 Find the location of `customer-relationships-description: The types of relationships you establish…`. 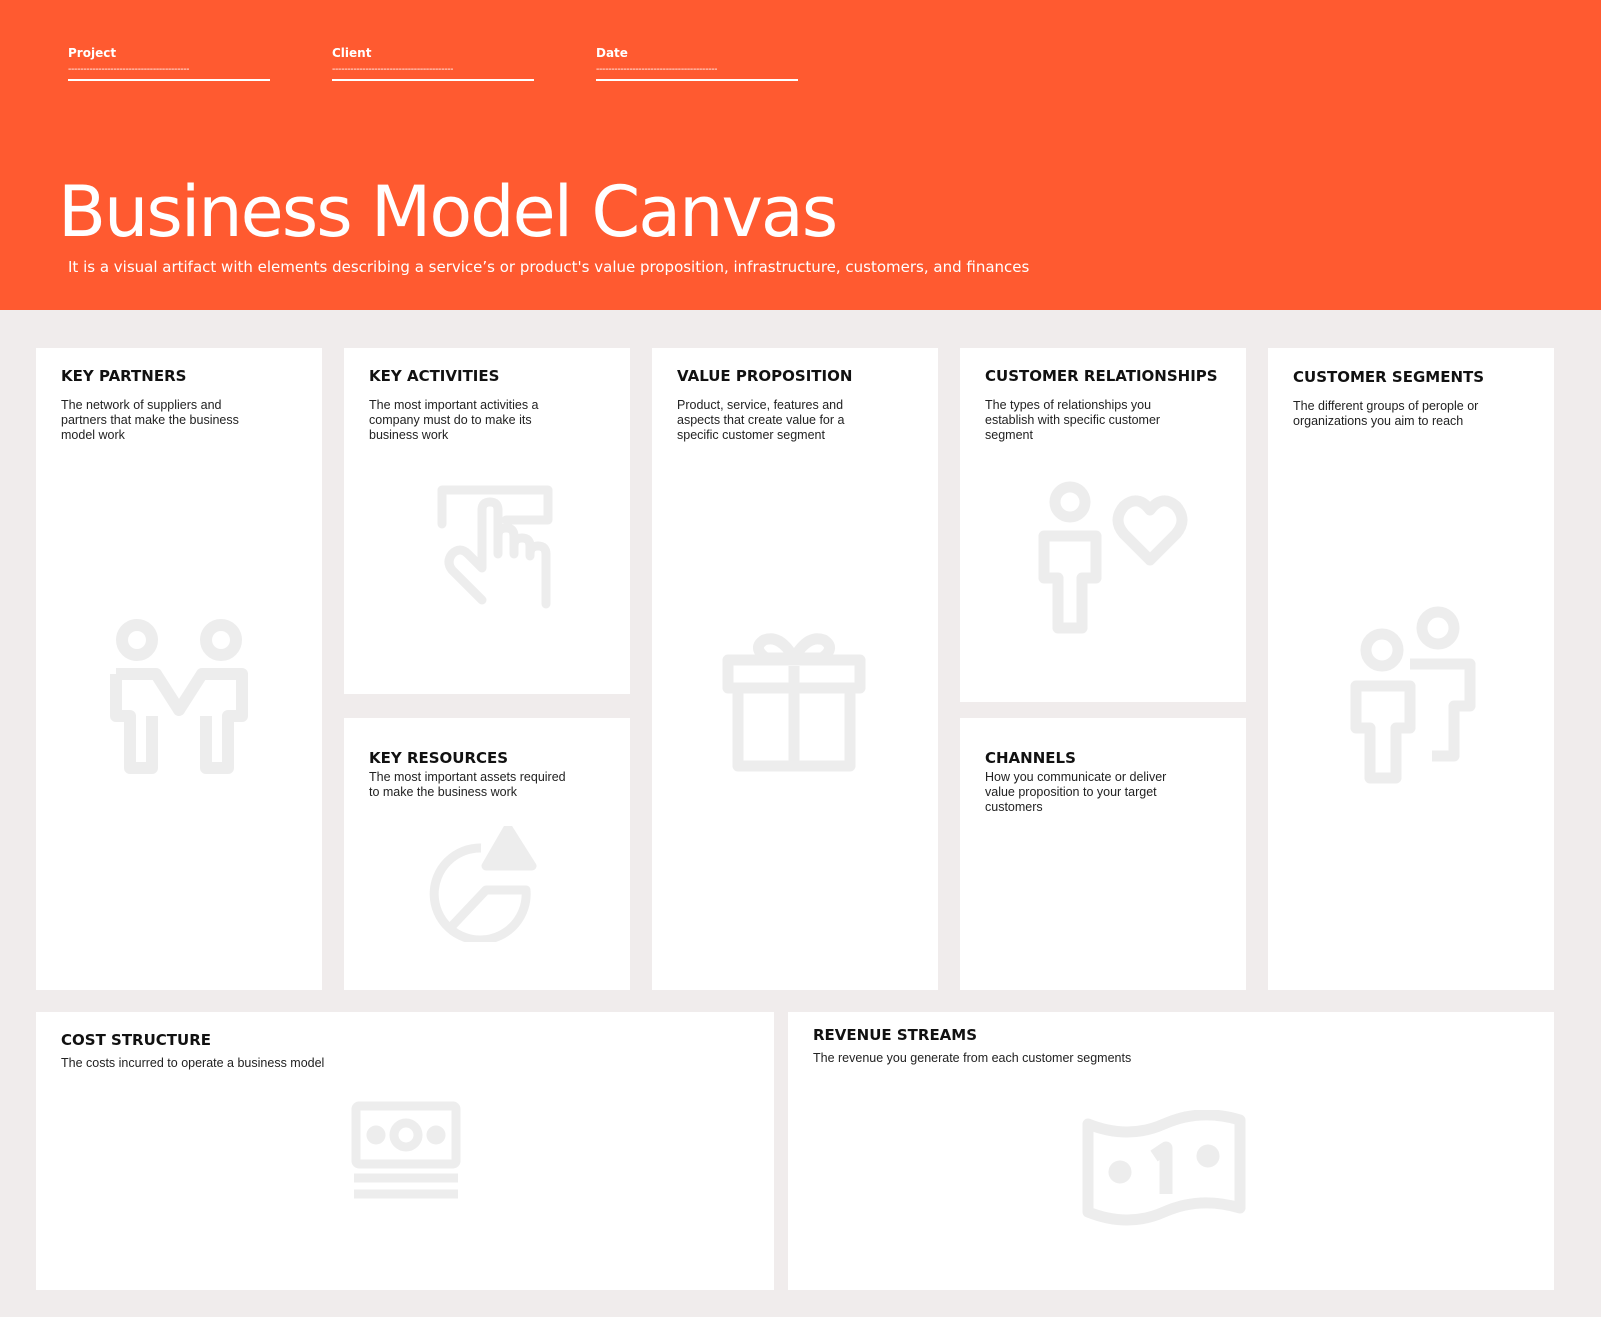

customer-relationships-description: The types of relationships you establish… is located at coordinates (1072, 420).